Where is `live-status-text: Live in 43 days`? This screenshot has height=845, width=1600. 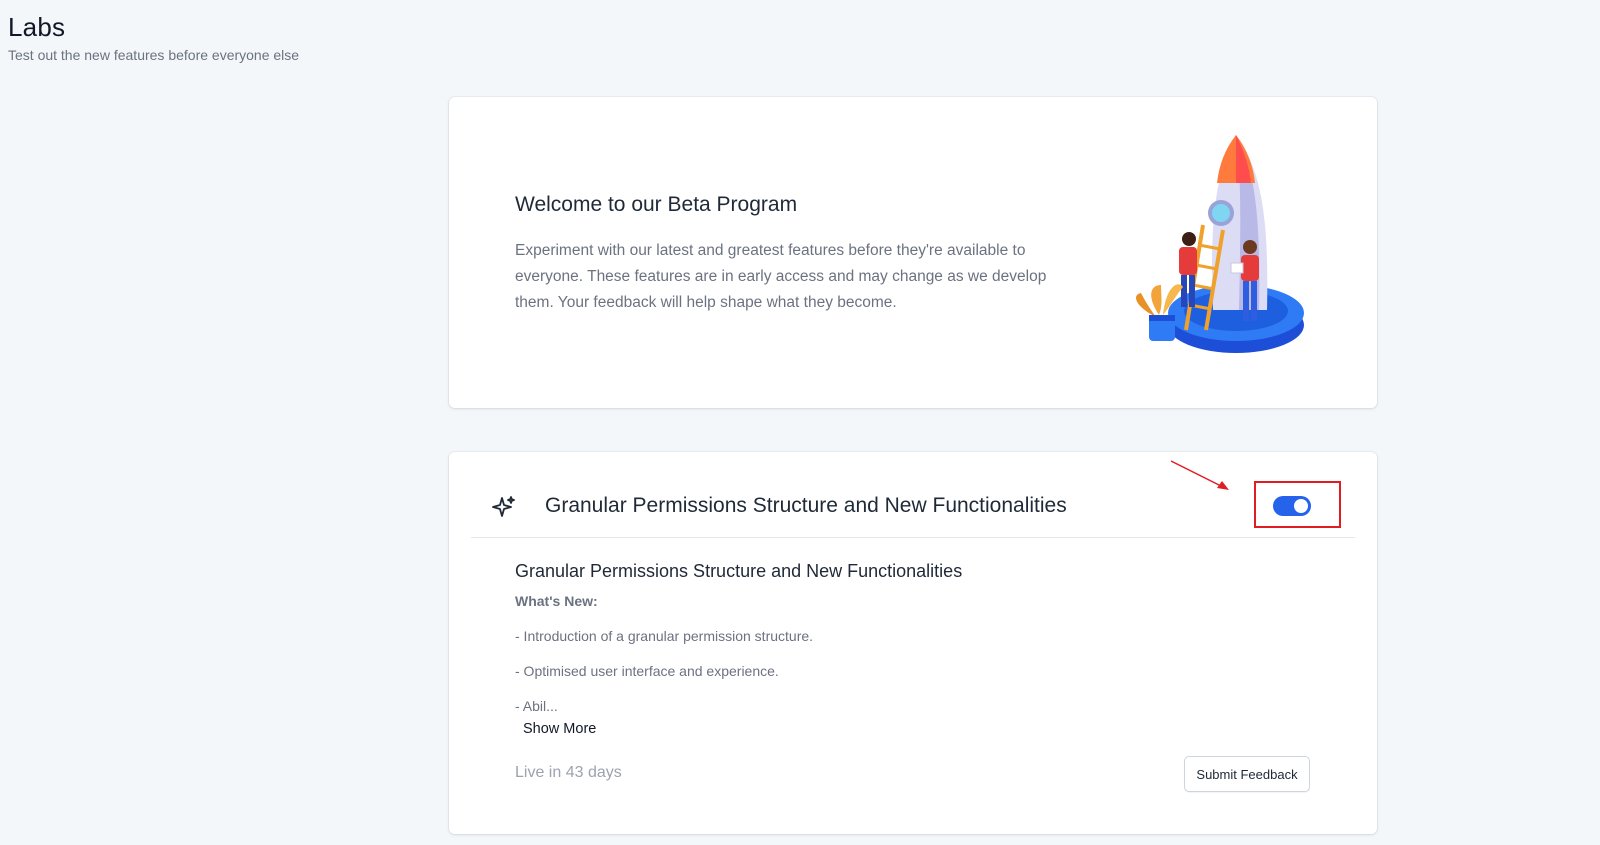 live-status-text: Live in 43 days is located at coordinates (568, 772).